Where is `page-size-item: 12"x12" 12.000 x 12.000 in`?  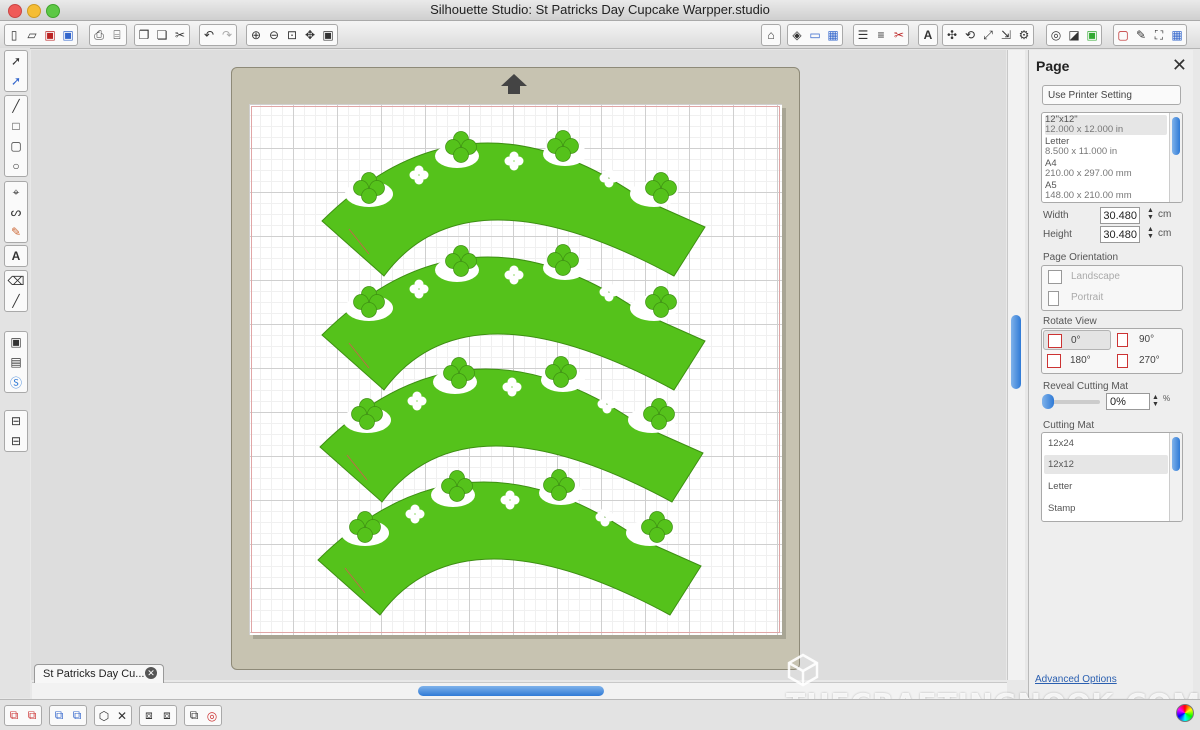 page-size-item: 12"x12" 12.000 x 12.000 in is located at coordinates (1106, 125).